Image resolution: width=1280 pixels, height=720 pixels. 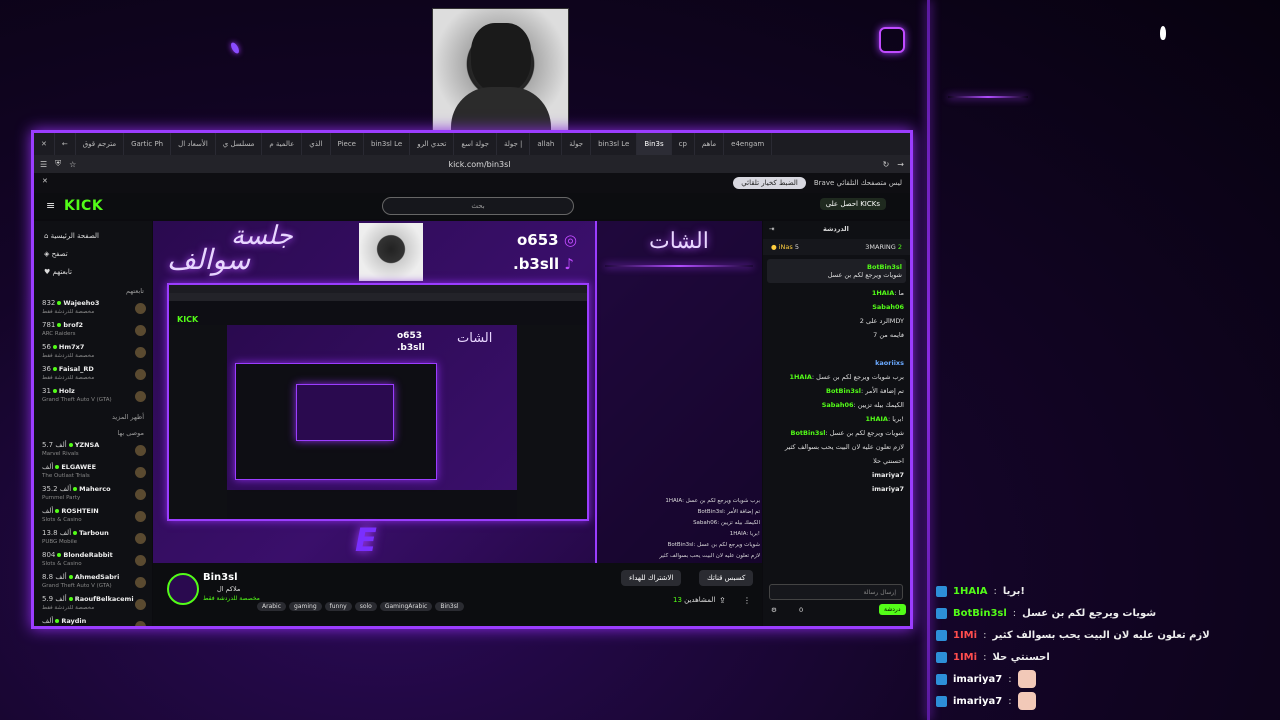 What do you see at coordinates (836, 336) in the screenshot?
I see `chat-message: فايمه من 7` at bounding box center [836, 336].